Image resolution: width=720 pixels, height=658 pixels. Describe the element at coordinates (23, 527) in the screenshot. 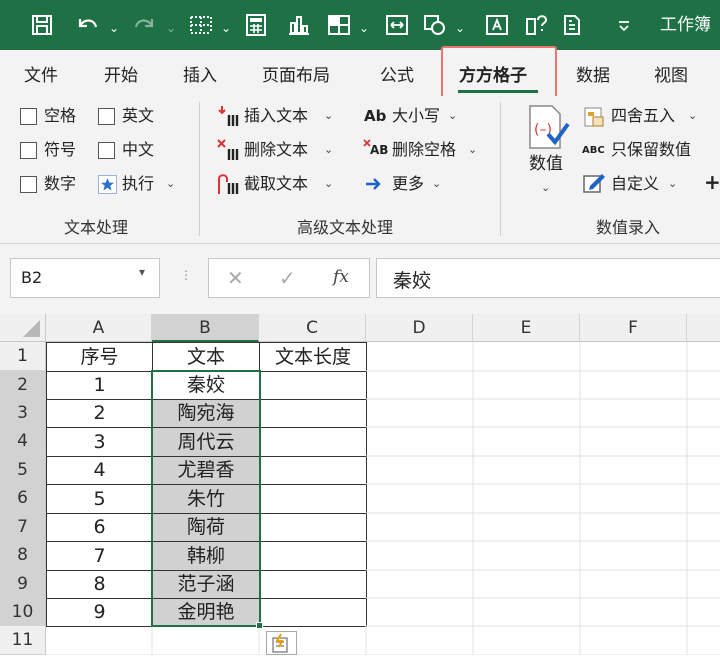

I see `row-header: 7` at that location.